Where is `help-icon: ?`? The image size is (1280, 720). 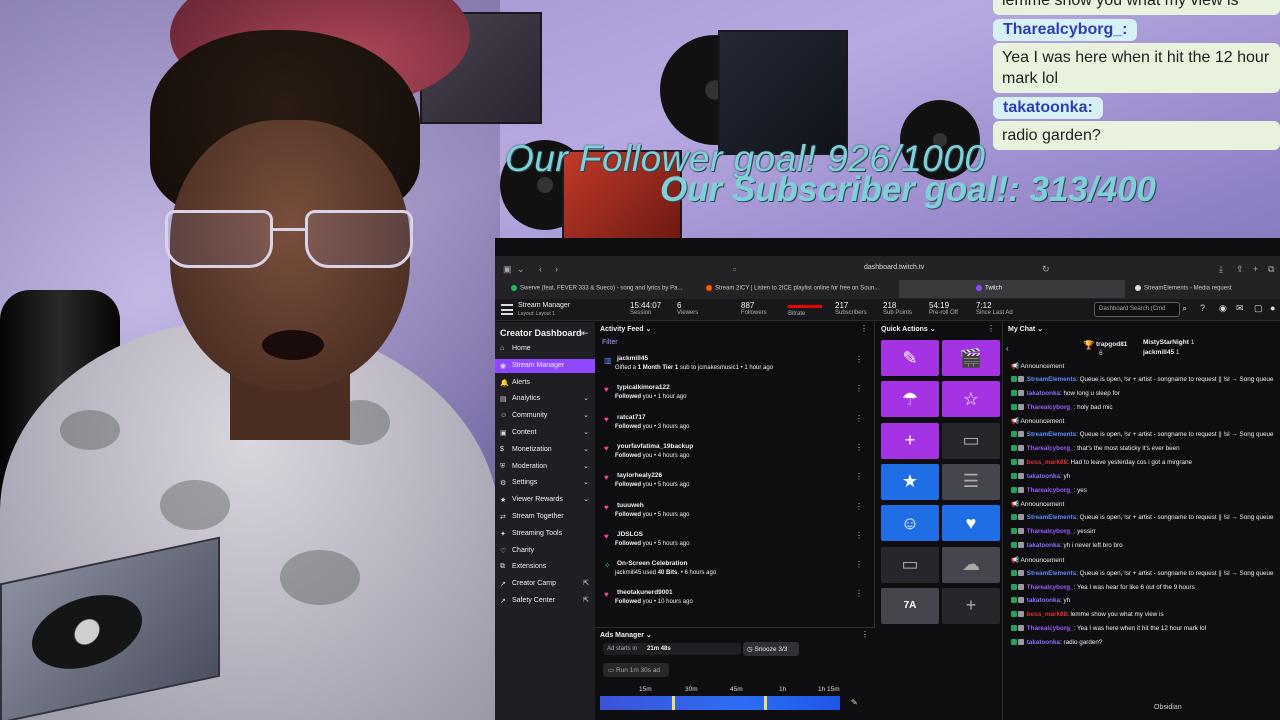
help-icon: ? is located at coordinates (1202, 308).